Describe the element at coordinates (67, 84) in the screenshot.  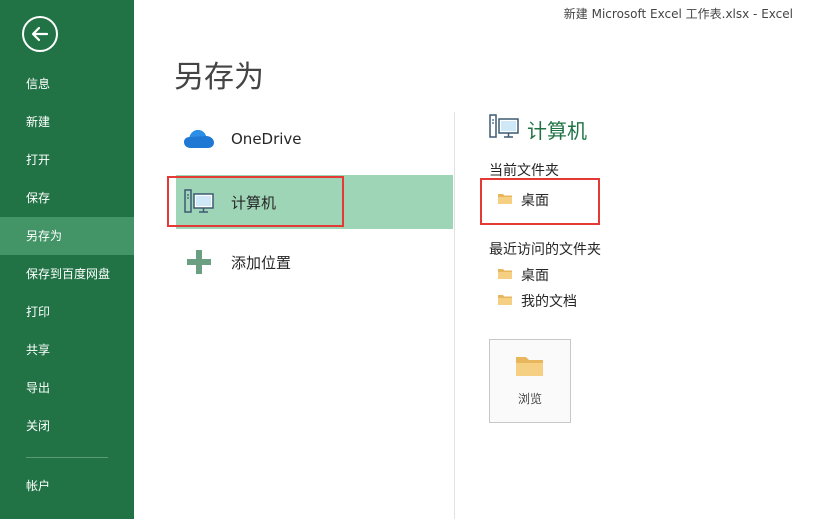
I see `nav-info: 信息` at that location.